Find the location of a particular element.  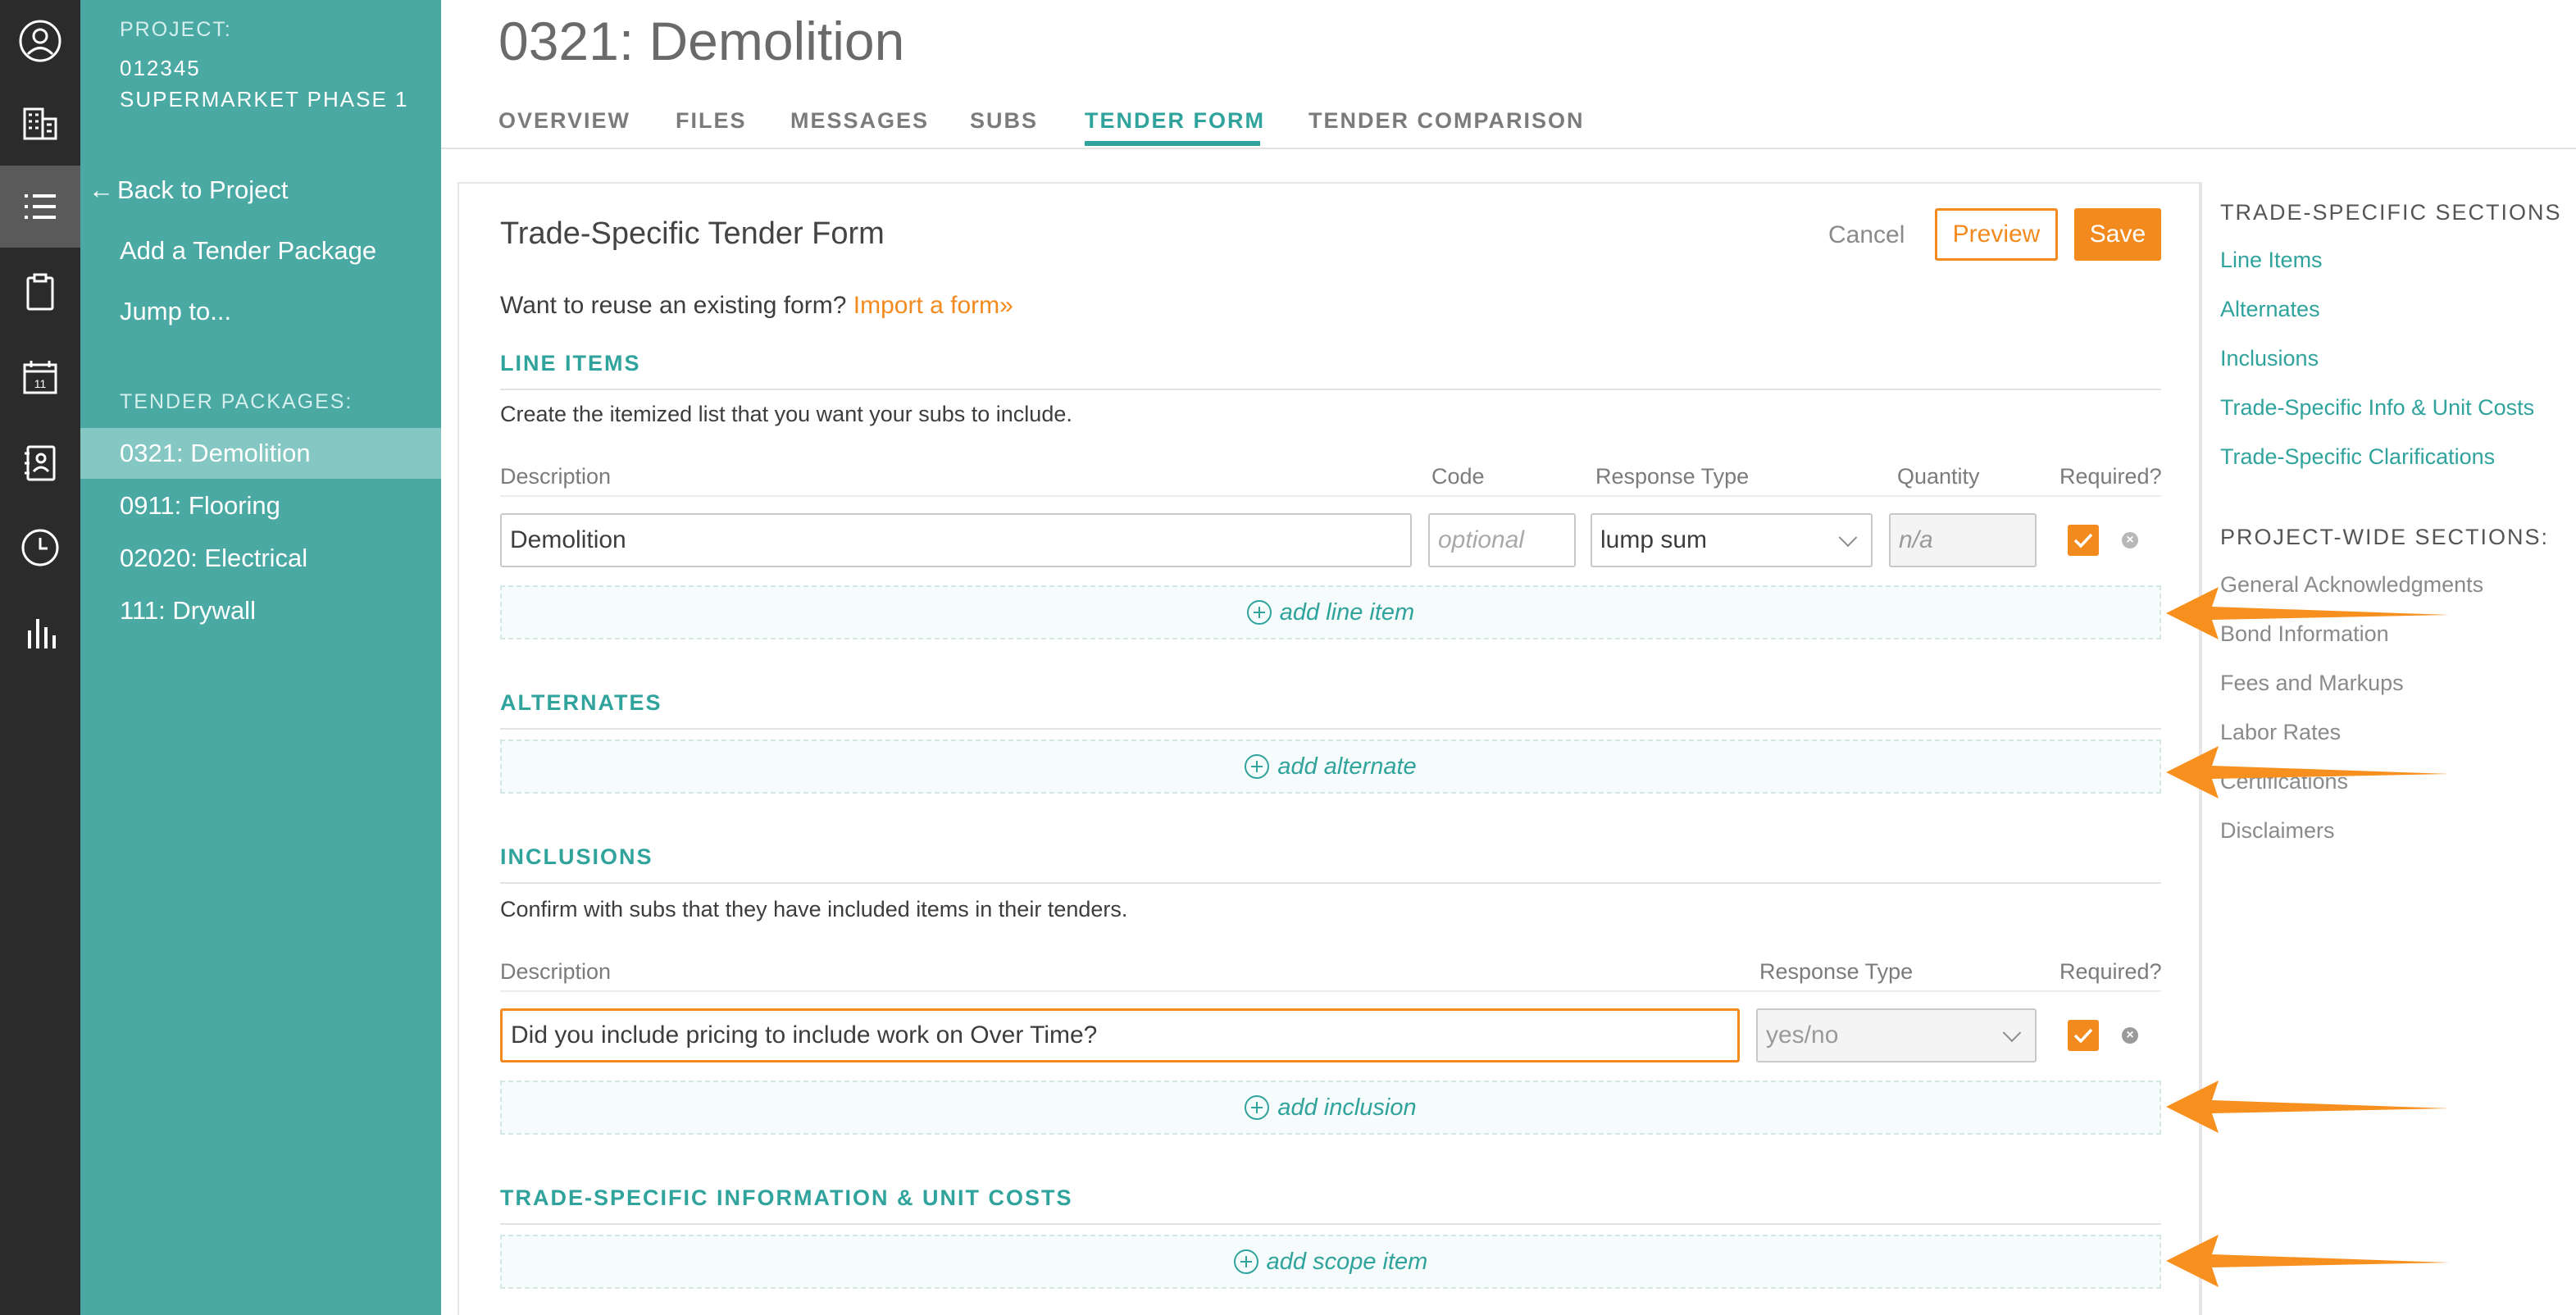

project-label: PROJECT: is located at coordinates (176, 29).